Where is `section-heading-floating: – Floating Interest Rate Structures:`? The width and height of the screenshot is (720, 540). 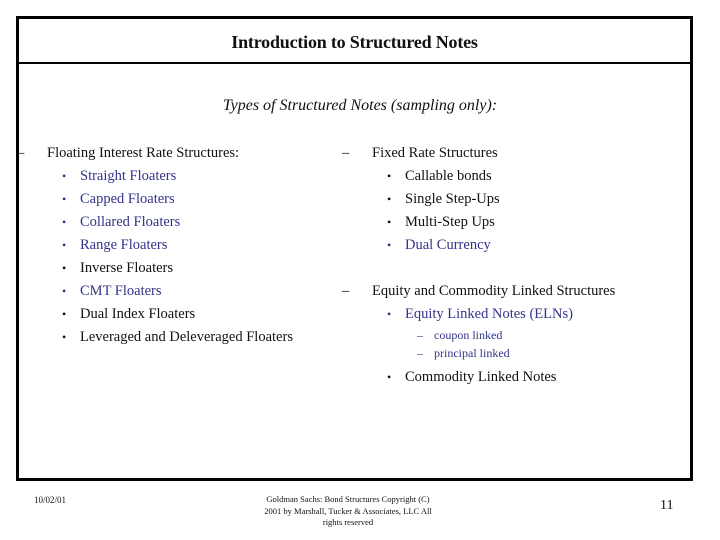 section-heading-floating: – Floating Interest Rate Structures: is located at coordinates (155, 153).